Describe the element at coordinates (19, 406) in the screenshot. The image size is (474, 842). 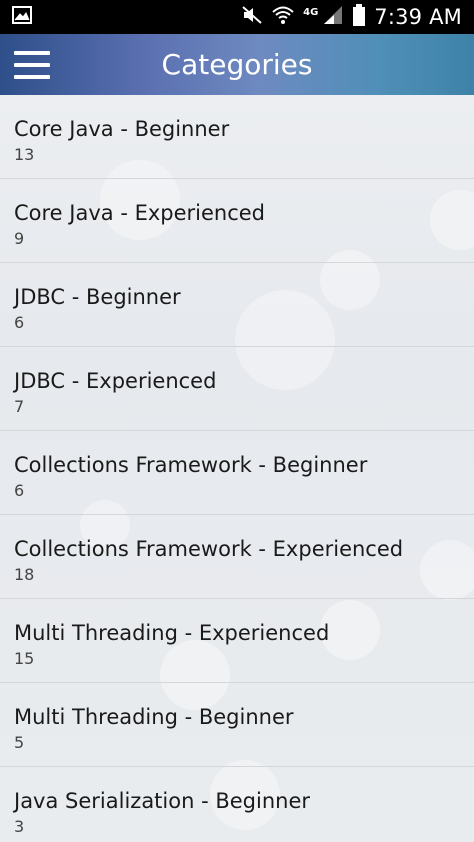
I see `category-count: 7` at that location.